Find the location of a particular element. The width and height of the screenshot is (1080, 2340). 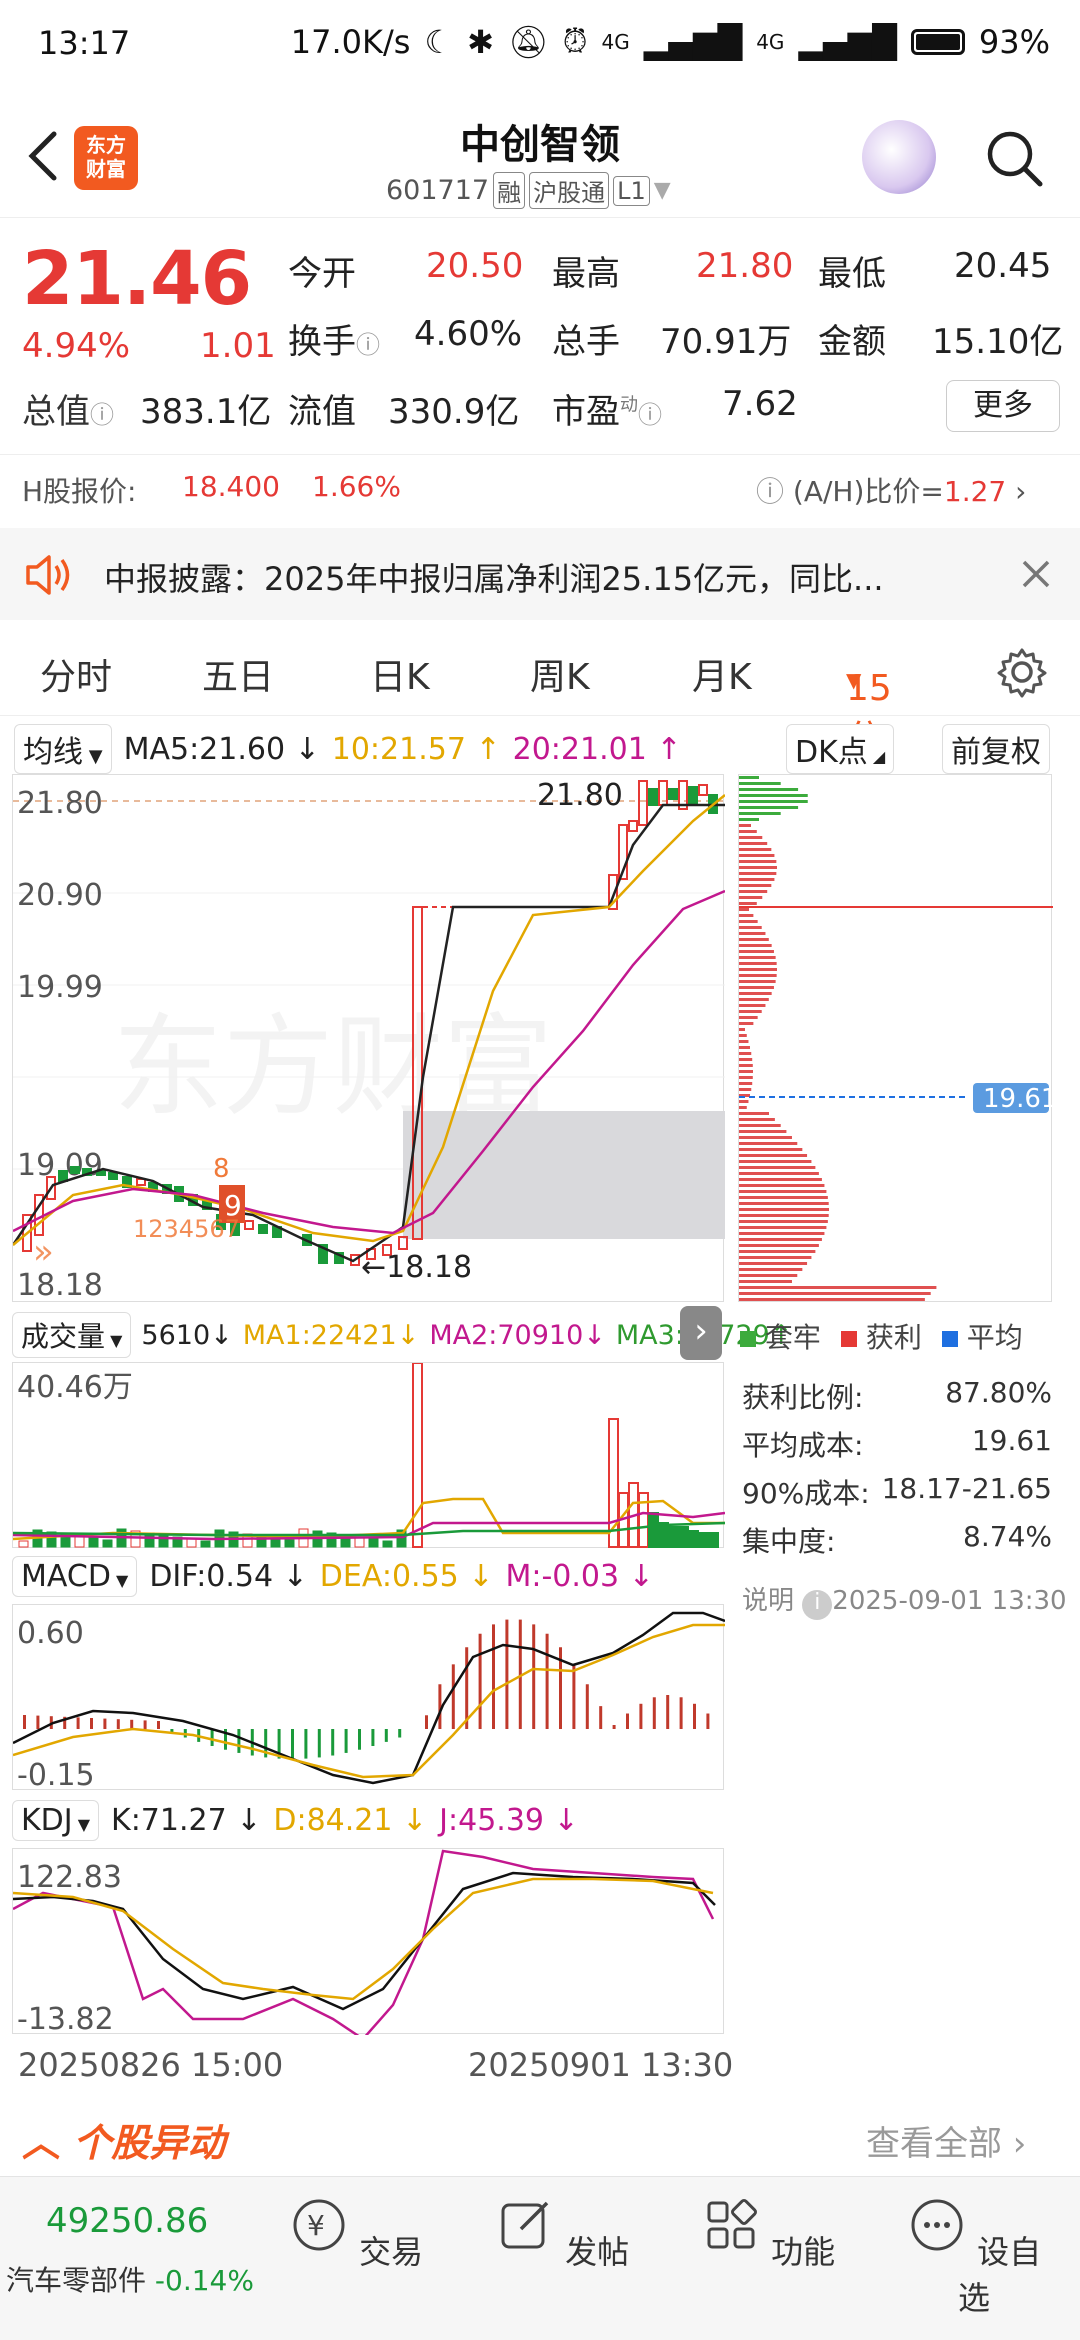

close-icon is located at coordinates (1036, 574).